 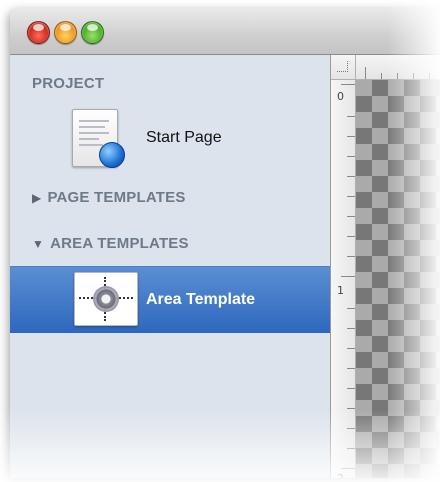 I want to click on globe-icon, so click(x=112, y=155).